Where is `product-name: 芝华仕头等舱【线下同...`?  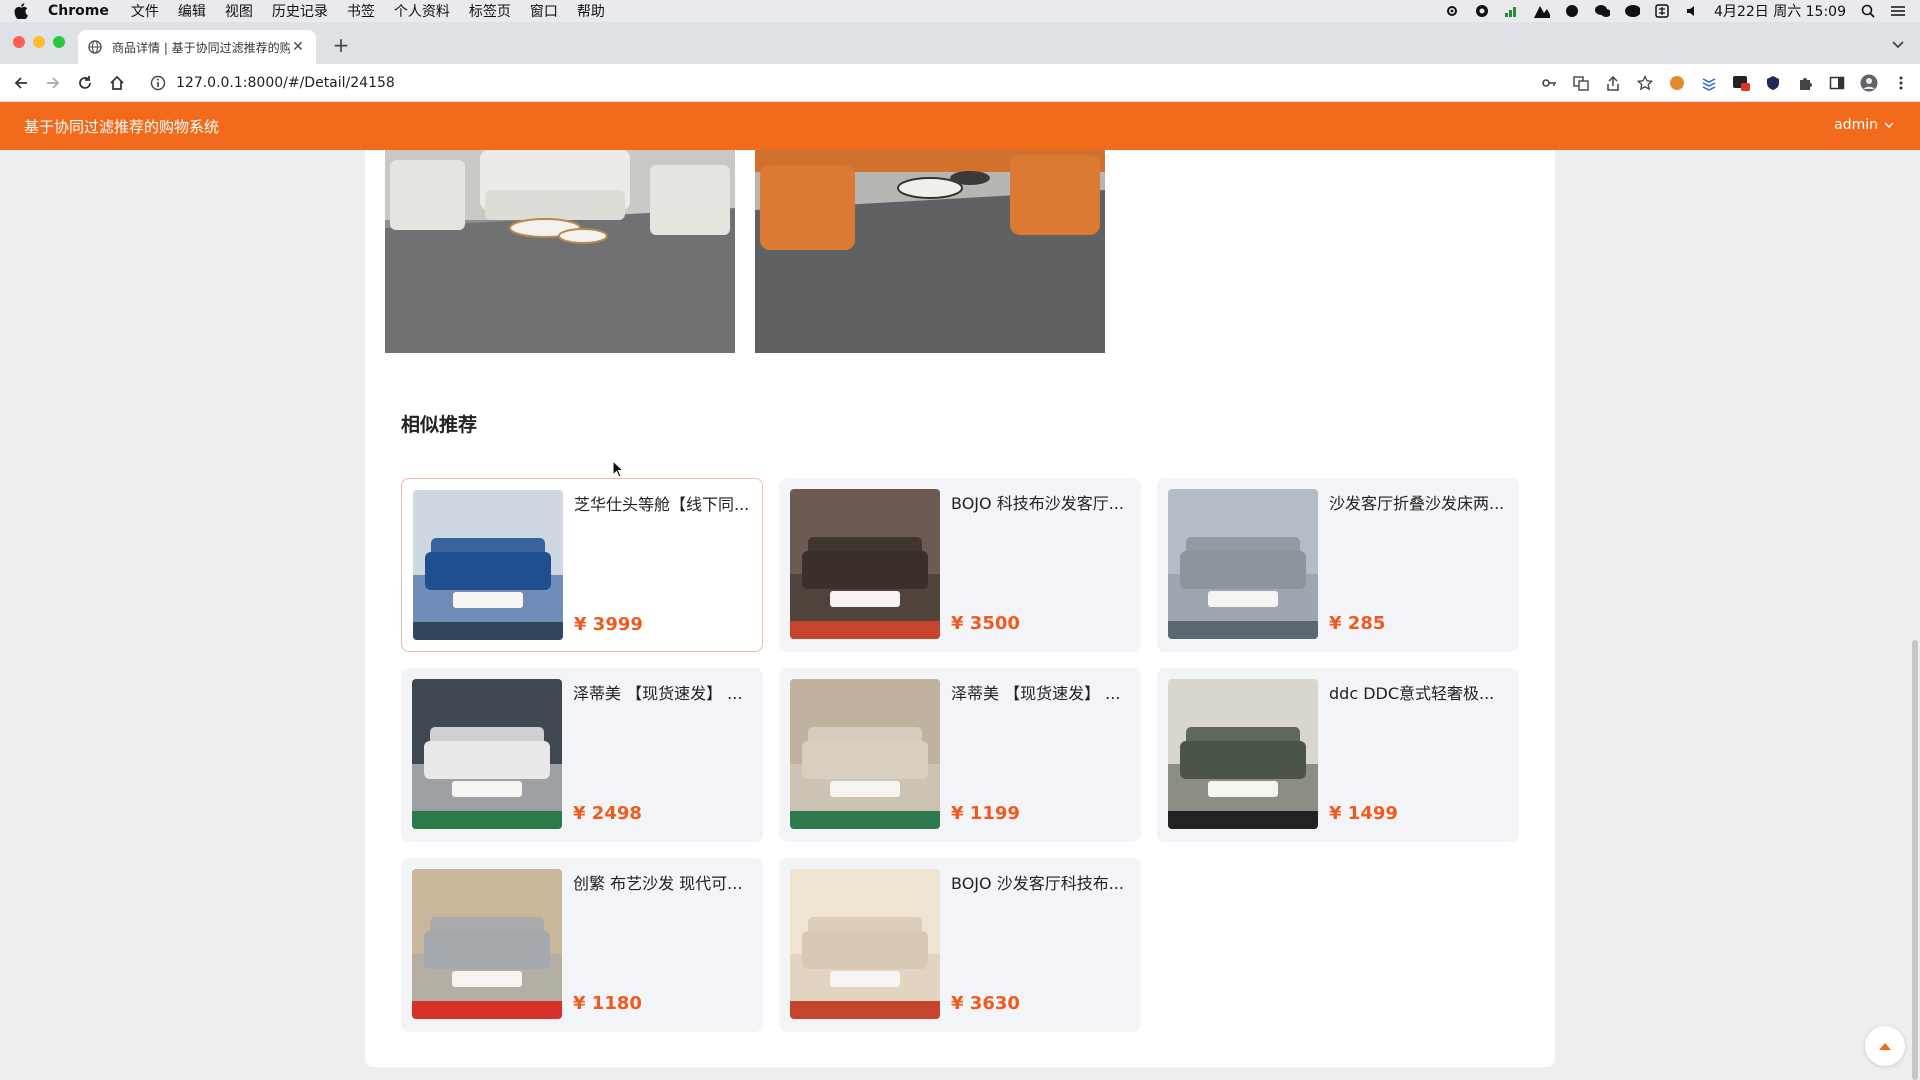 product-name: 芝华仕头等舱【线下同... is located at coordinates (663, 503).